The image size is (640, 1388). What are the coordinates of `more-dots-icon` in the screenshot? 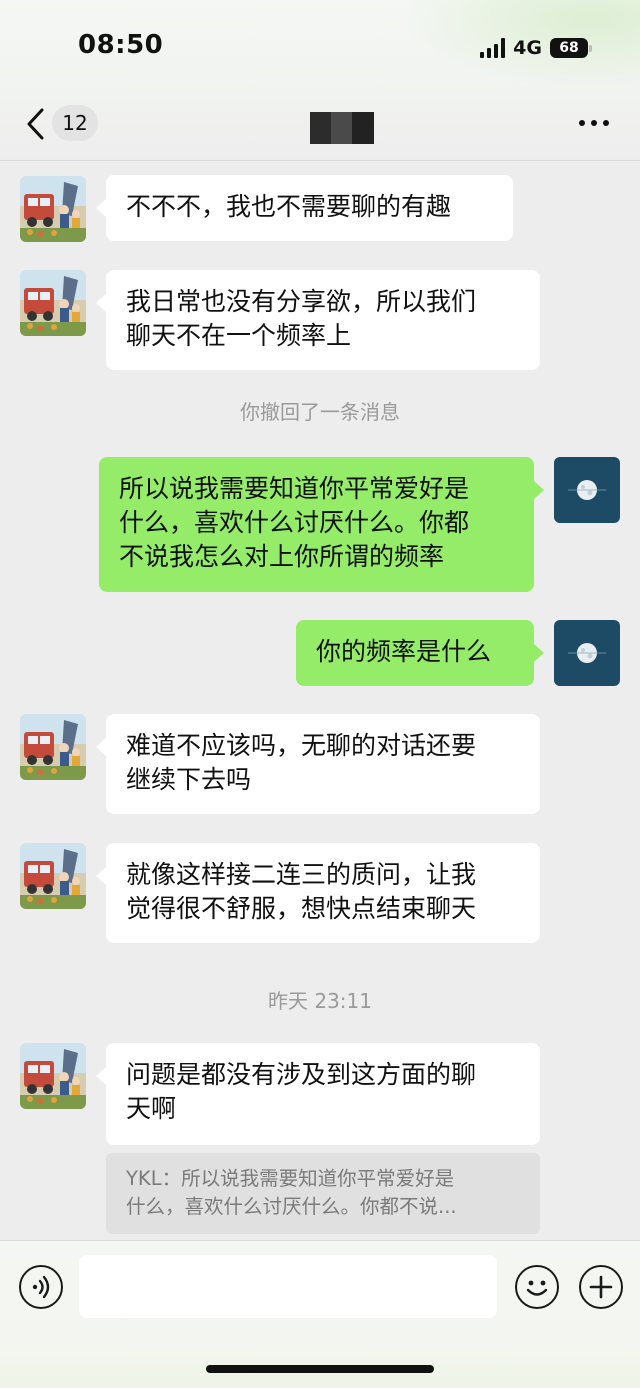 It's located at (594, 123).